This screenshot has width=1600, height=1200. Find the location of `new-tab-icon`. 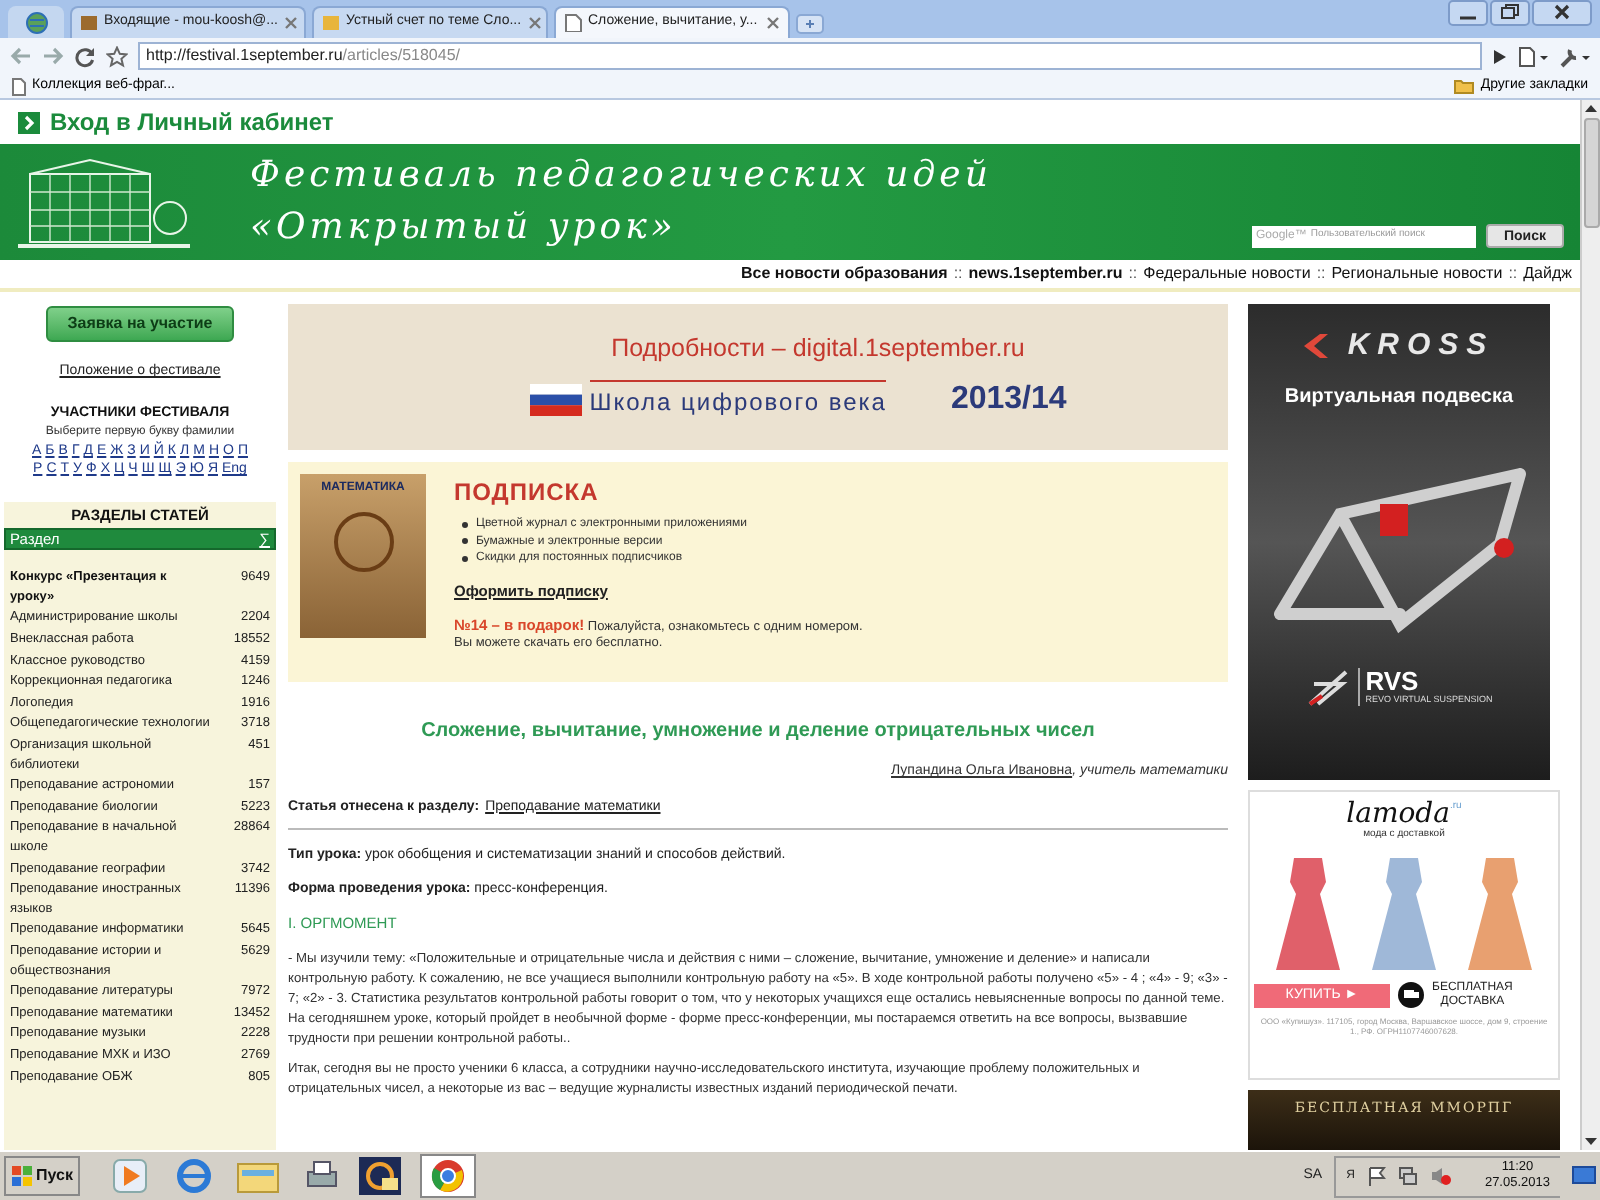

new-tab-icon is located at coordinates (810, 24).